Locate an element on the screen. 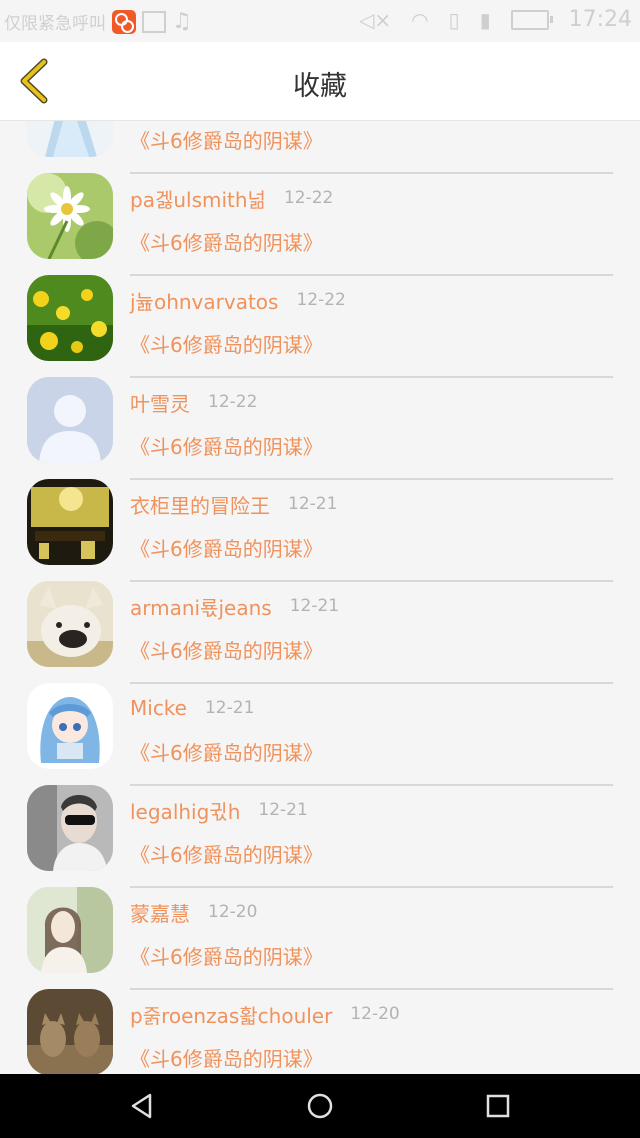 The height and width of the screenshot is (1138, 640). triangle-back-icon is located at coordinates (141, 1106).